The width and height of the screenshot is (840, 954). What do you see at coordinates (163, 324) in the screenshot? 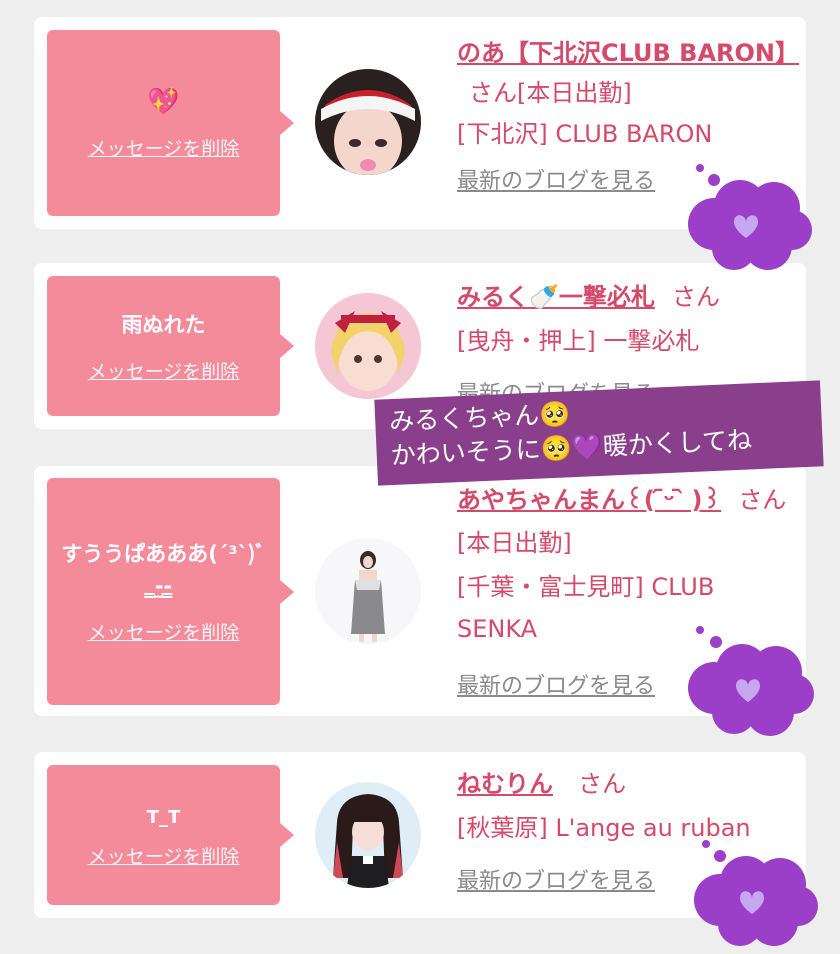
I see `message-text: 雨ぬれた` at bounding box center [163, 324].